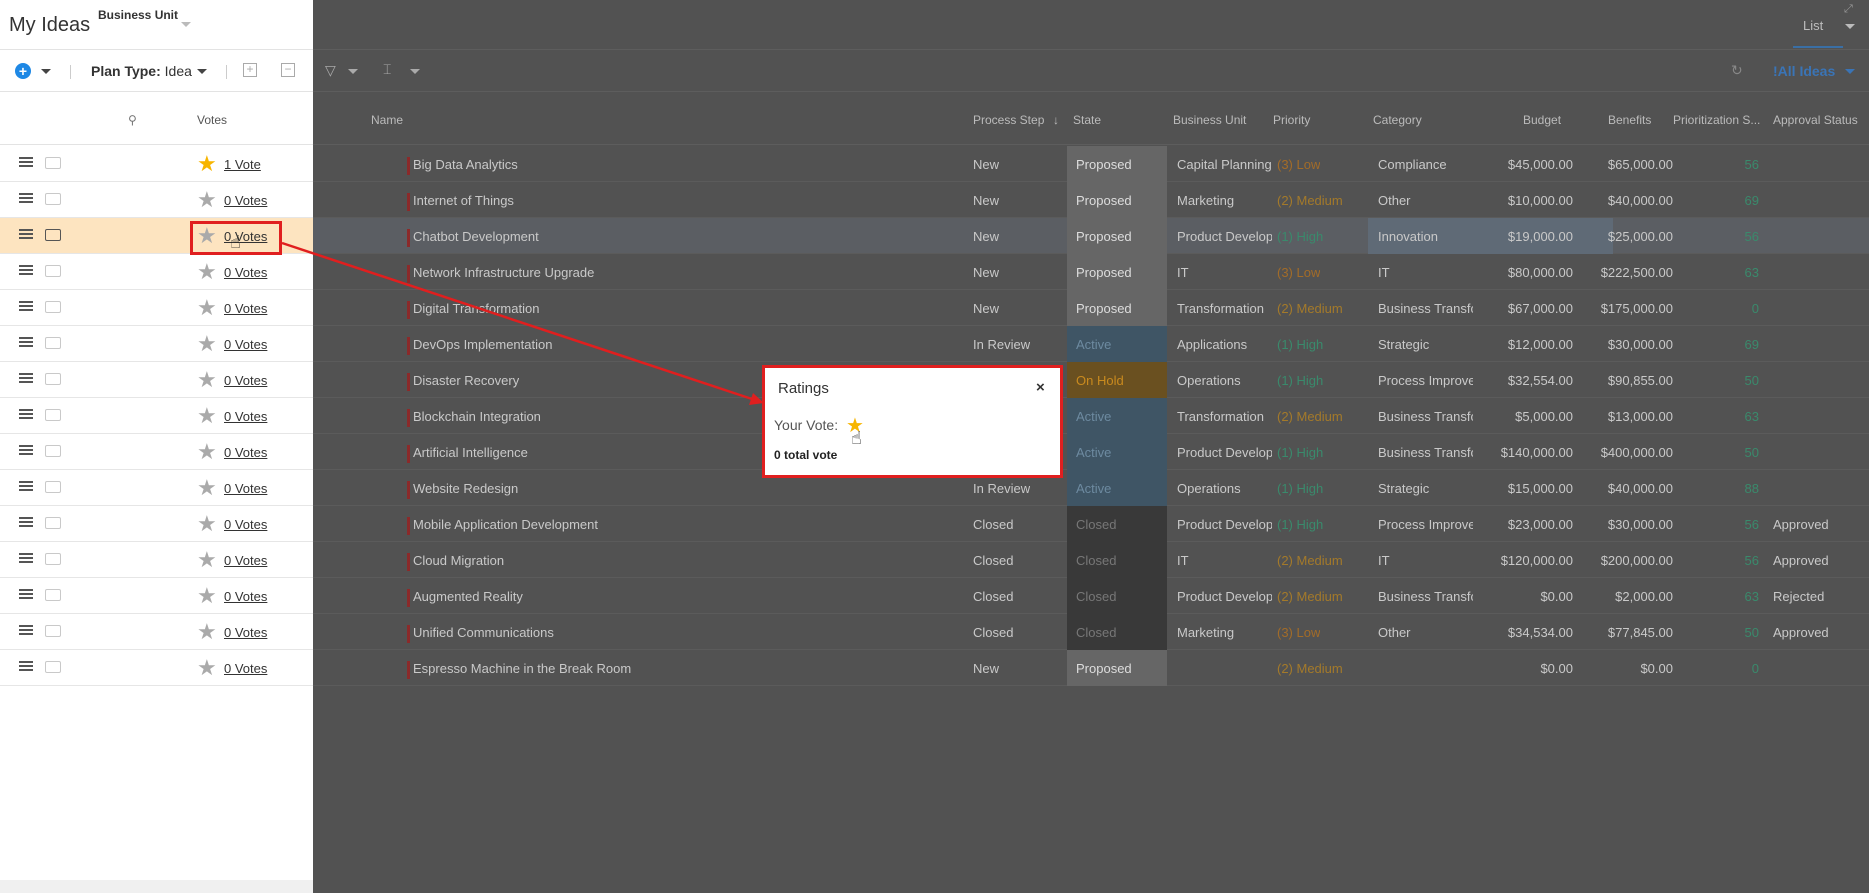 The width and height of the screenshot is (1869, 893). What do you see at coordinates (458, 560) in the screenshot?
I see `idea-name: Cloud Migration` at bounding box center [458, 560].